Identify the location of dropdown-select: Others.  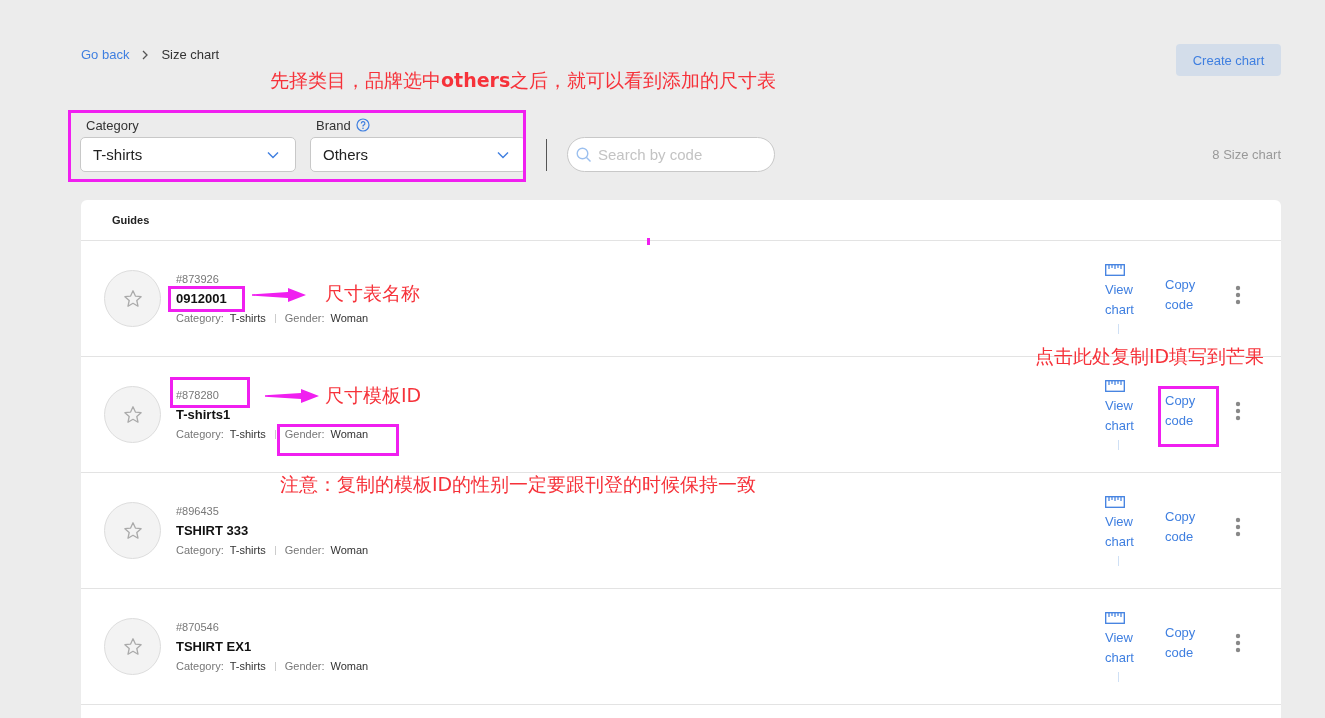
(418, 154).